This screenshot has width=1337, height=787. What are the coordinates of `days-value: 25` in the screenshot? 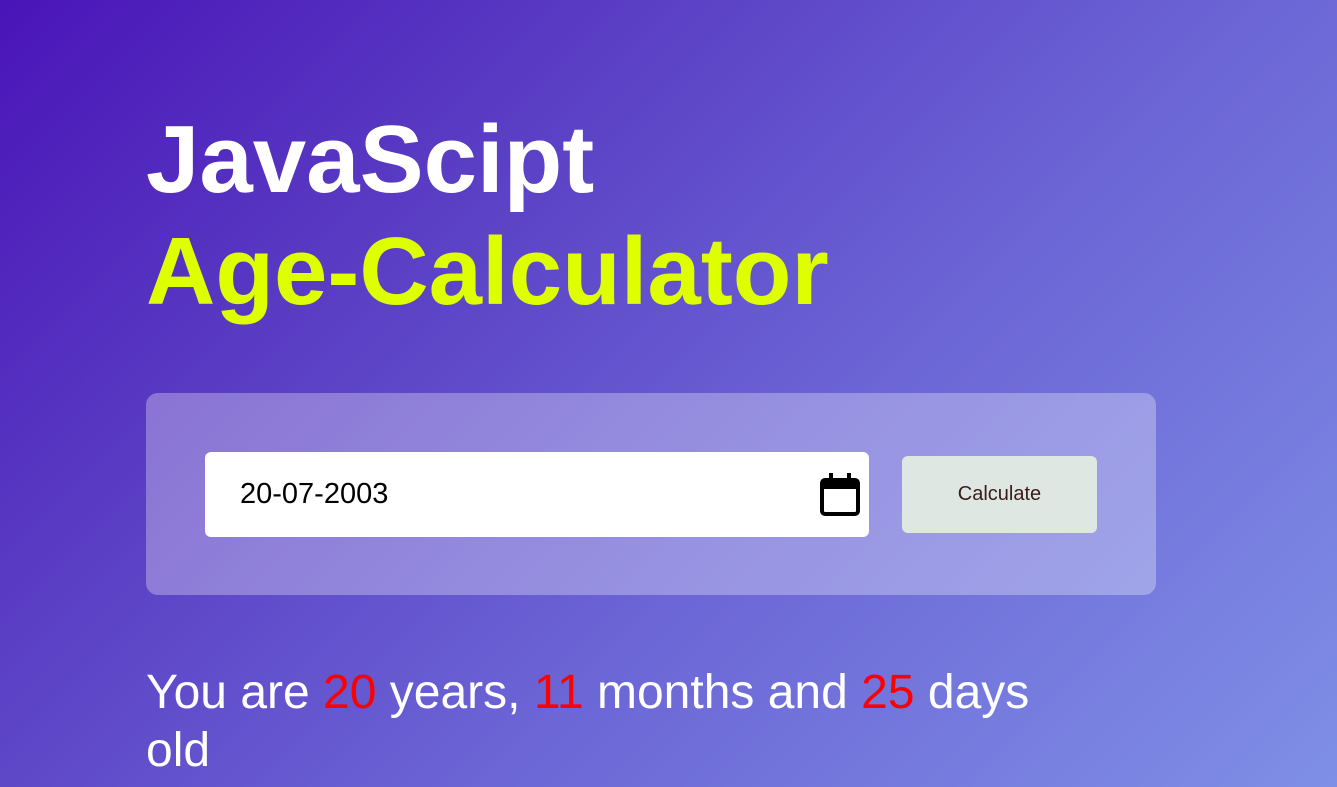 It's located at (888, 692).